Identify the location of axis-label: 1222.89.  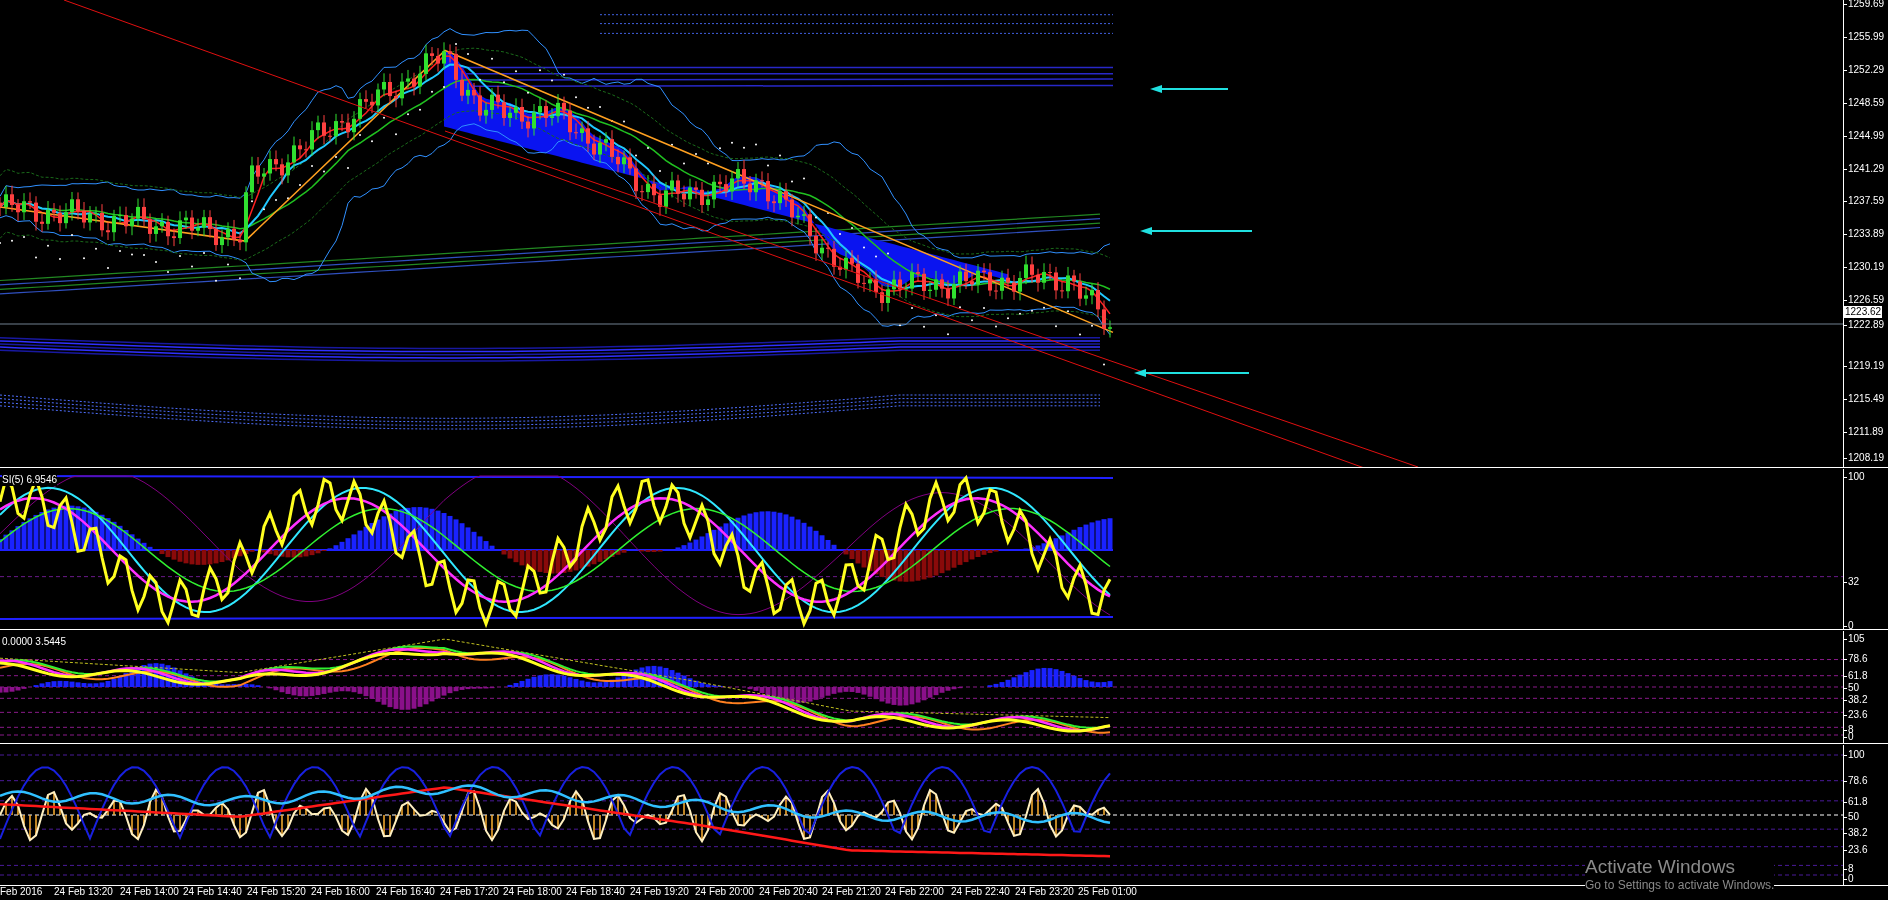
(1866, 325).